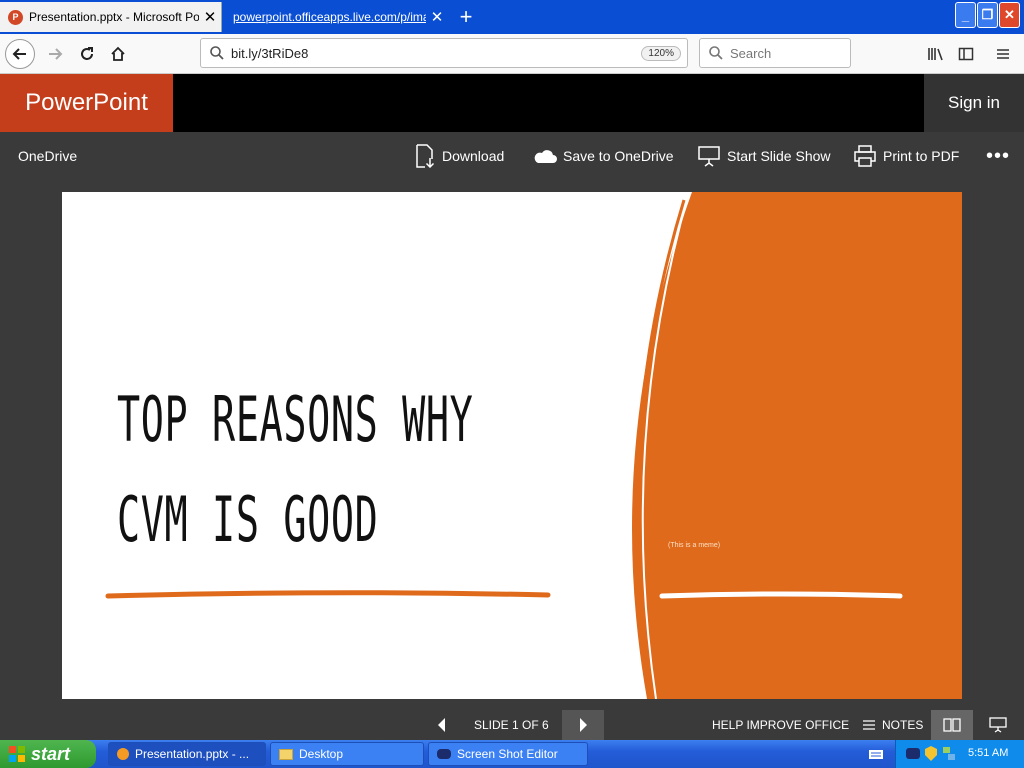 The height and width of the screenshot is (768, 1024). What do you see at coordinates (781, 595) in the screenshot?
I see `underline-white` at bounding box center [781, 595].